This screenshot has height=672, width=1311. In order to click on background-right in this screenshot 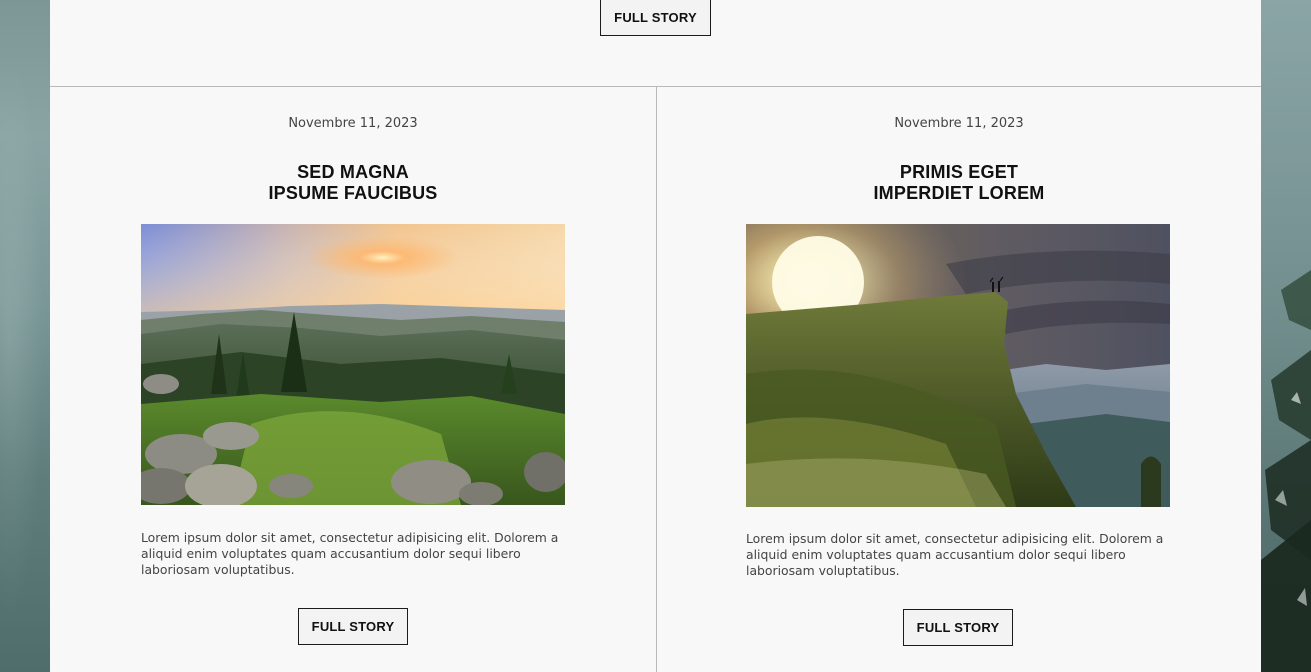, I will do `click(1286, 336)`.